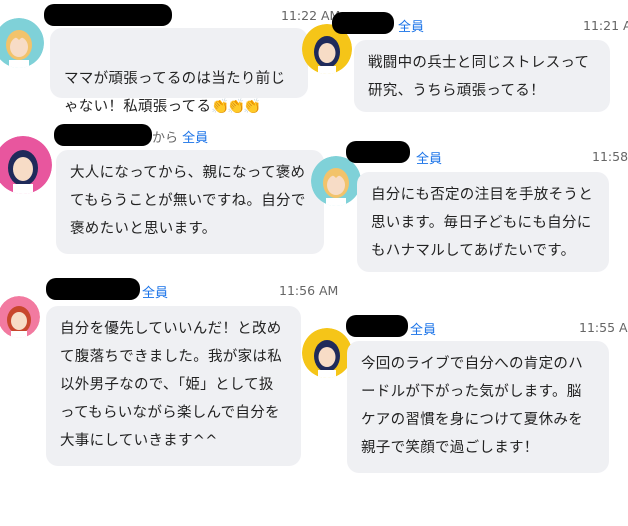  What do you see at coordinates (180, 136) in the screenshot?
I see `recipient-label: から 全員` at bounding box center [180, 136].